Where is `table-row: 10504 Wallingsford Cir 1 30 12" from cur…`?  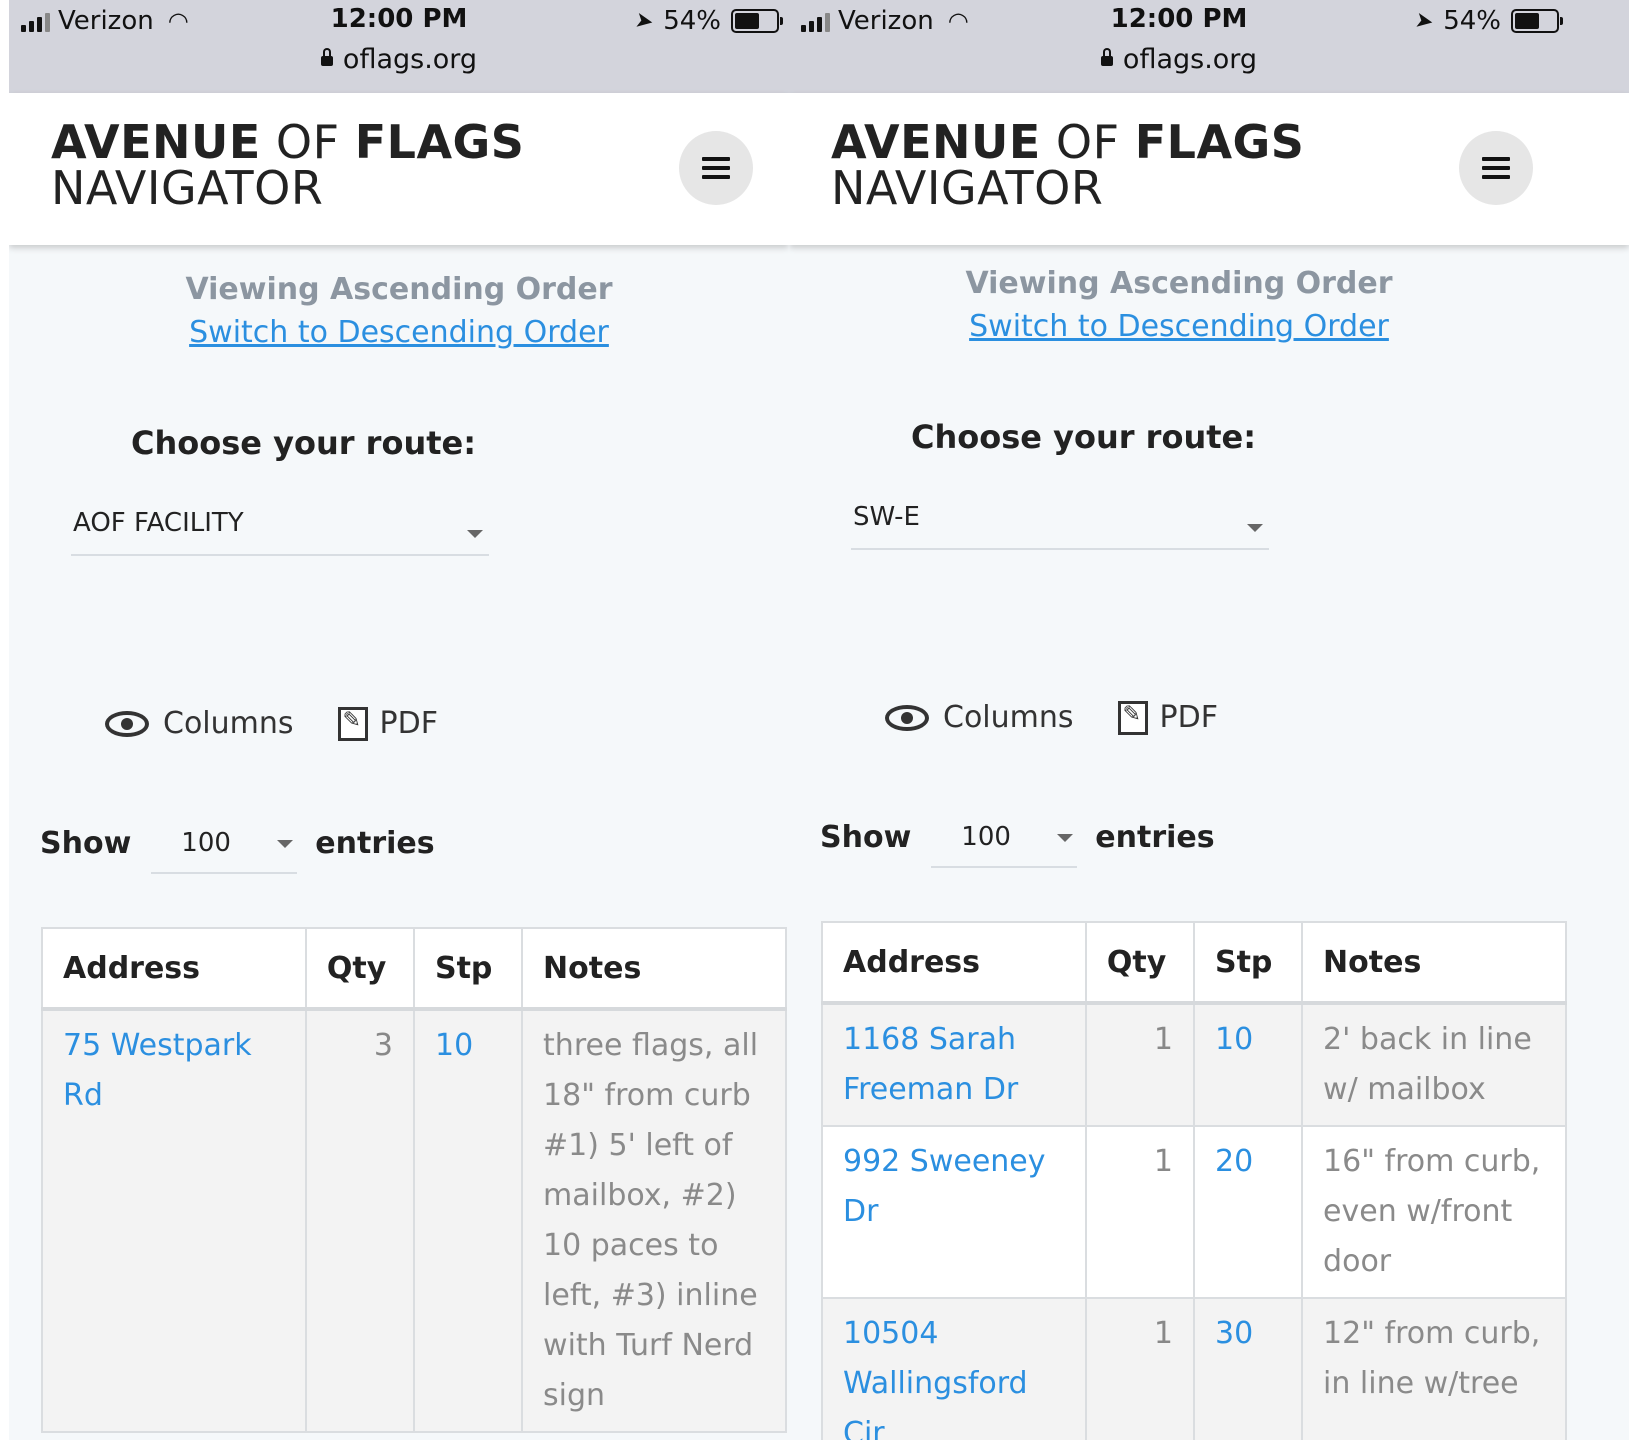 table-row: 10504 Wallingsford Cir 1 30 12" from cur… is located at coordinates (1194, 1368).